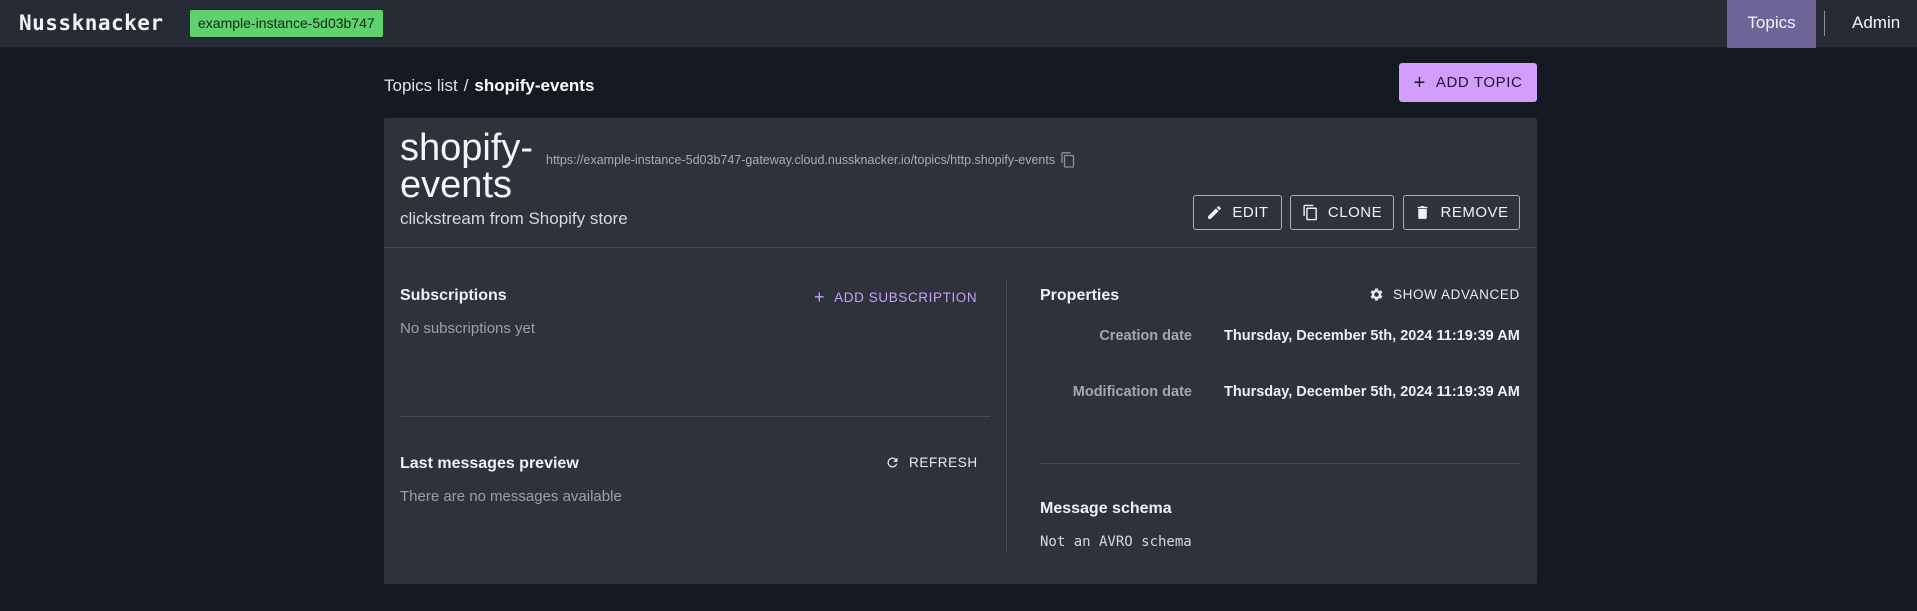 The width and height of the screenshot is (1917, 611). I want to click on clone-icon, so click(1310, 212).